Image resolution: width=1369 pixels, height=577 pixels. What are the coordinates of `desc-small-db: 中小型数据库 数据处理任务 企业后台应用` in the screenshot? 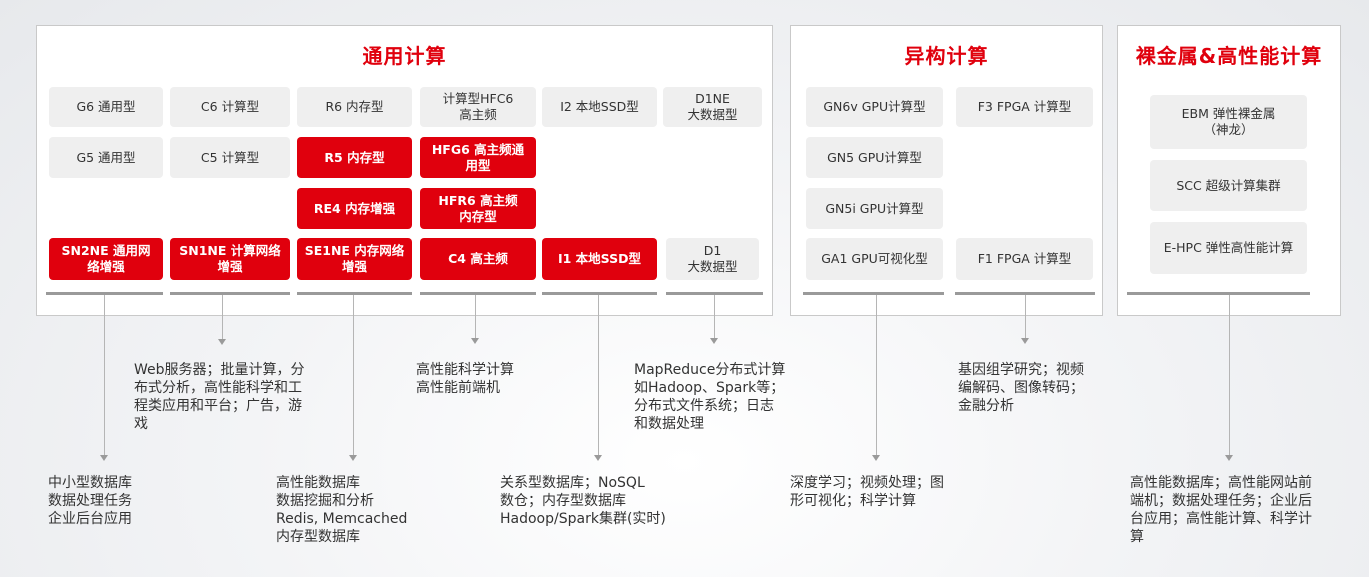 It's located at (90, 501).